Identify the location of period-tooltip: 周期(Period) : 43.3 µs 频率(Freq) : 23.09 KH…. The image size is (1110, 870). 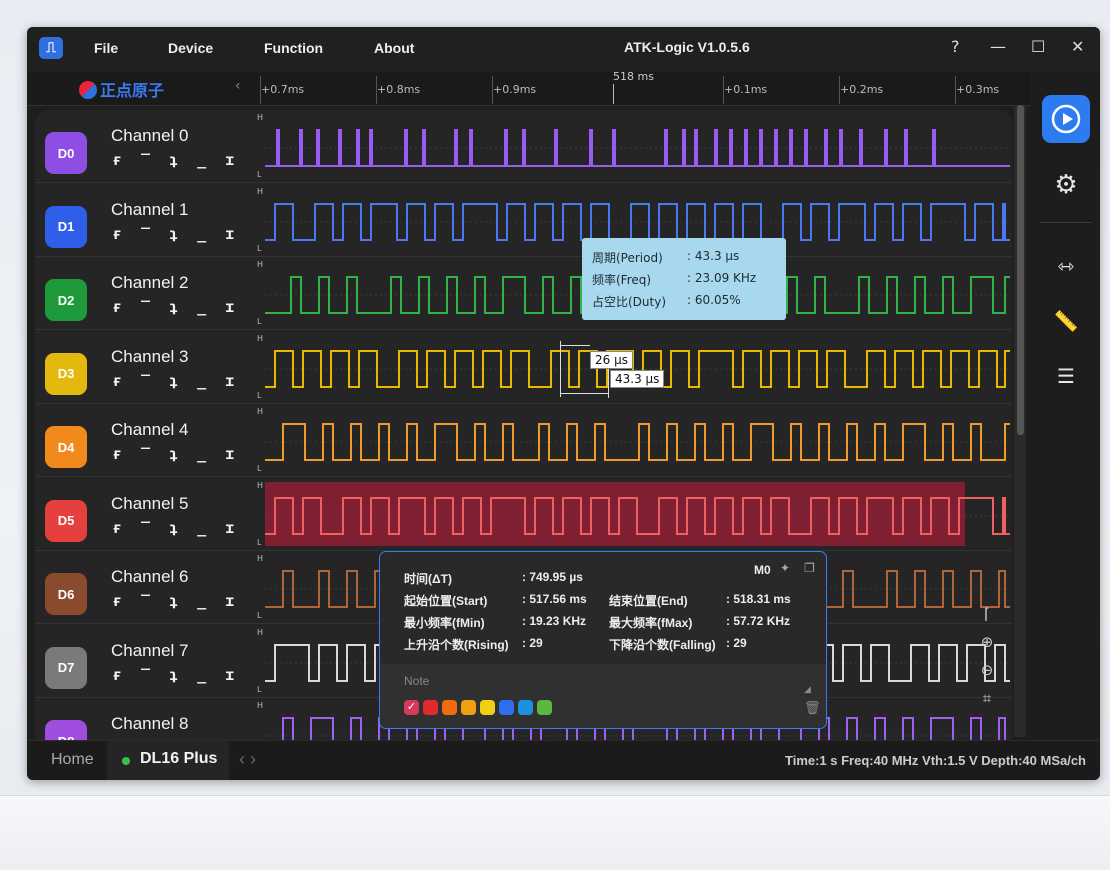
(684, 279).